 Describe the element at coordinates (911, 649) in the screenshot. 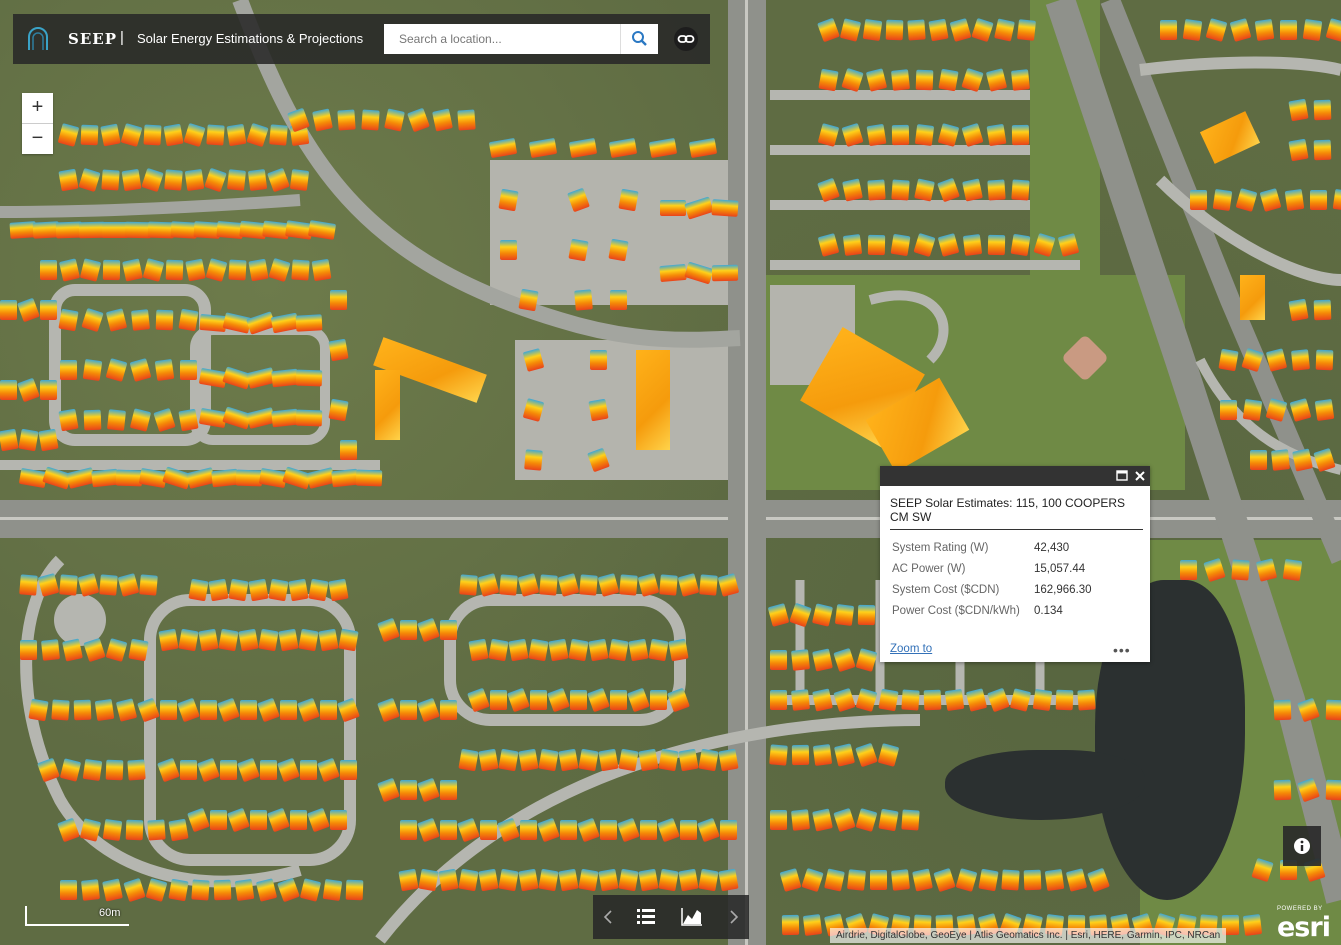

I see `zoom-to-link: Zoom to` at that location.